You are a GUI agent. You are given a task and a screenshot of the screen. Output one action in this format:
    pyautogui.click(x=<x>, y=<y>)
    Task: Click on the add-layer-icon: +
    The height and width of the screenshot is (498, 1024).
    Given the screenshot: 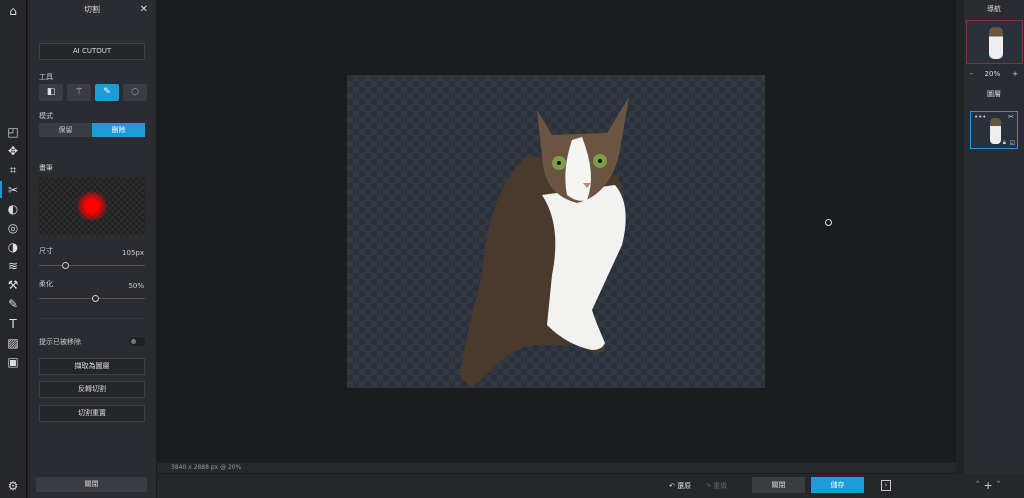 What is the action you would take?
    pyautogui.click(x=990, y=485)
    